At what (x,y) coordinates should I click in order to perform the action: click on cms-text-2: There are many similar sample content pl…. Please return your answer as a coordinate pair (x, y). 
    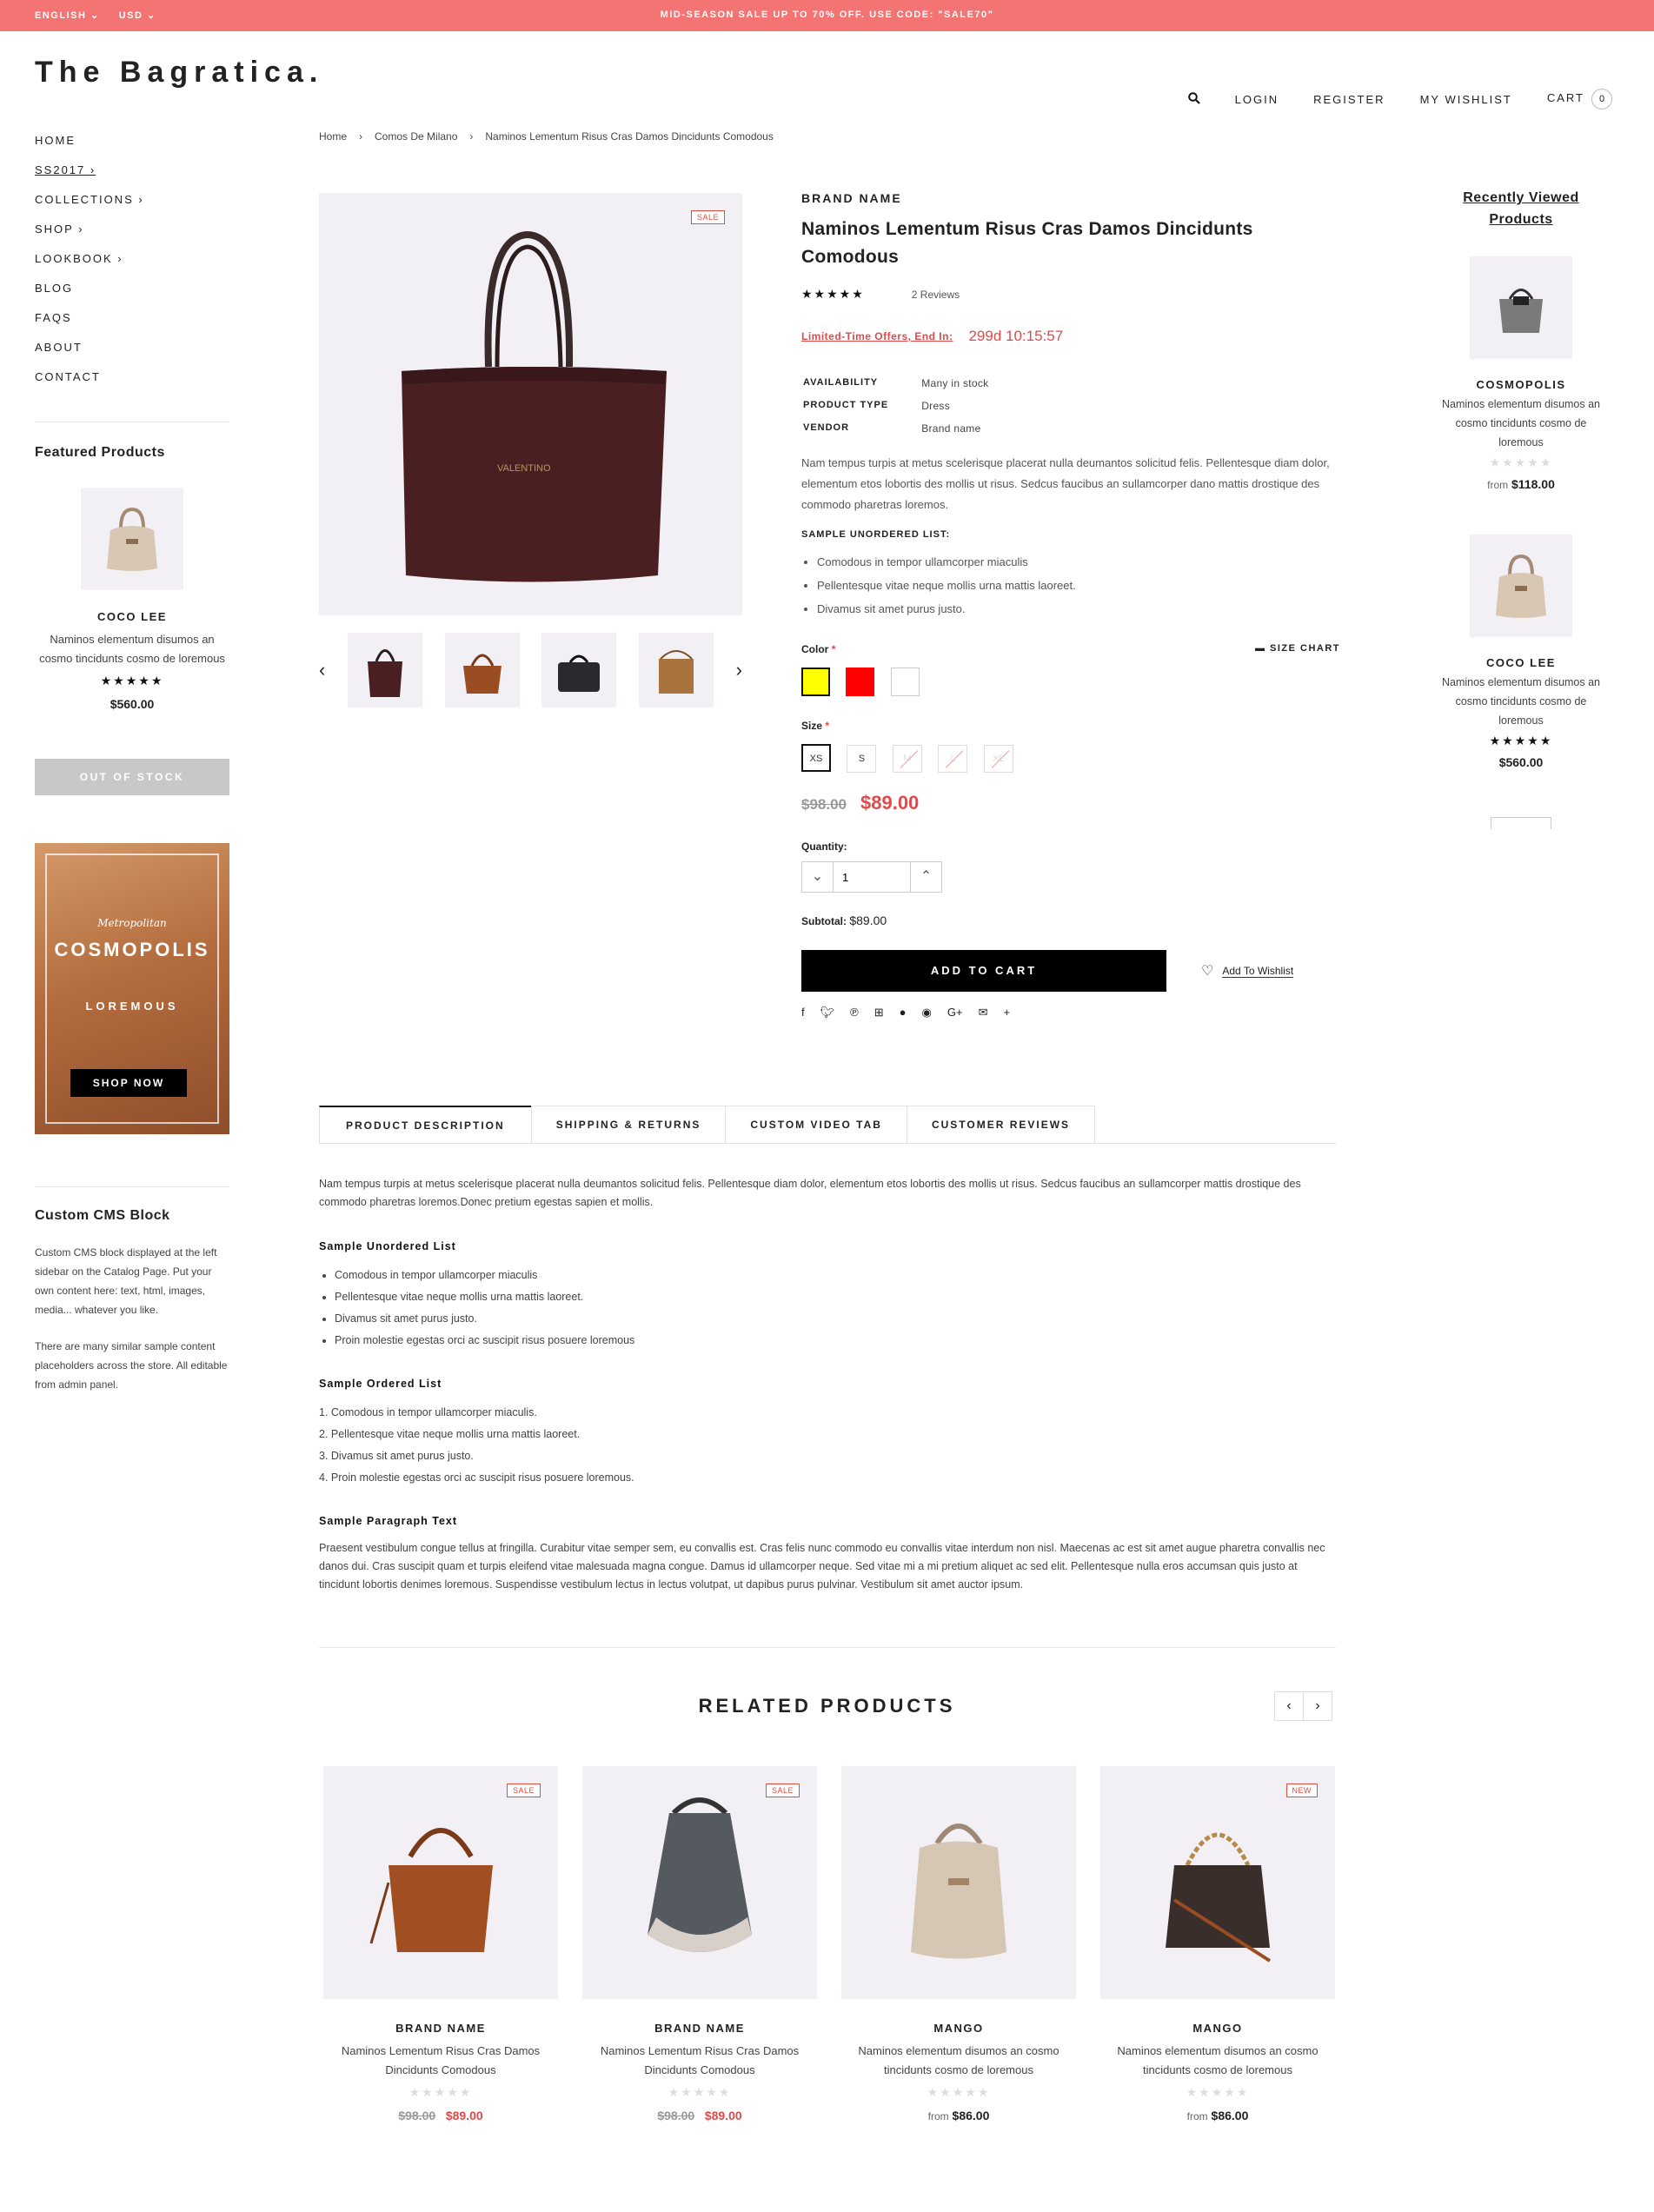
    Looking at the image, I should click on (131, 1365).